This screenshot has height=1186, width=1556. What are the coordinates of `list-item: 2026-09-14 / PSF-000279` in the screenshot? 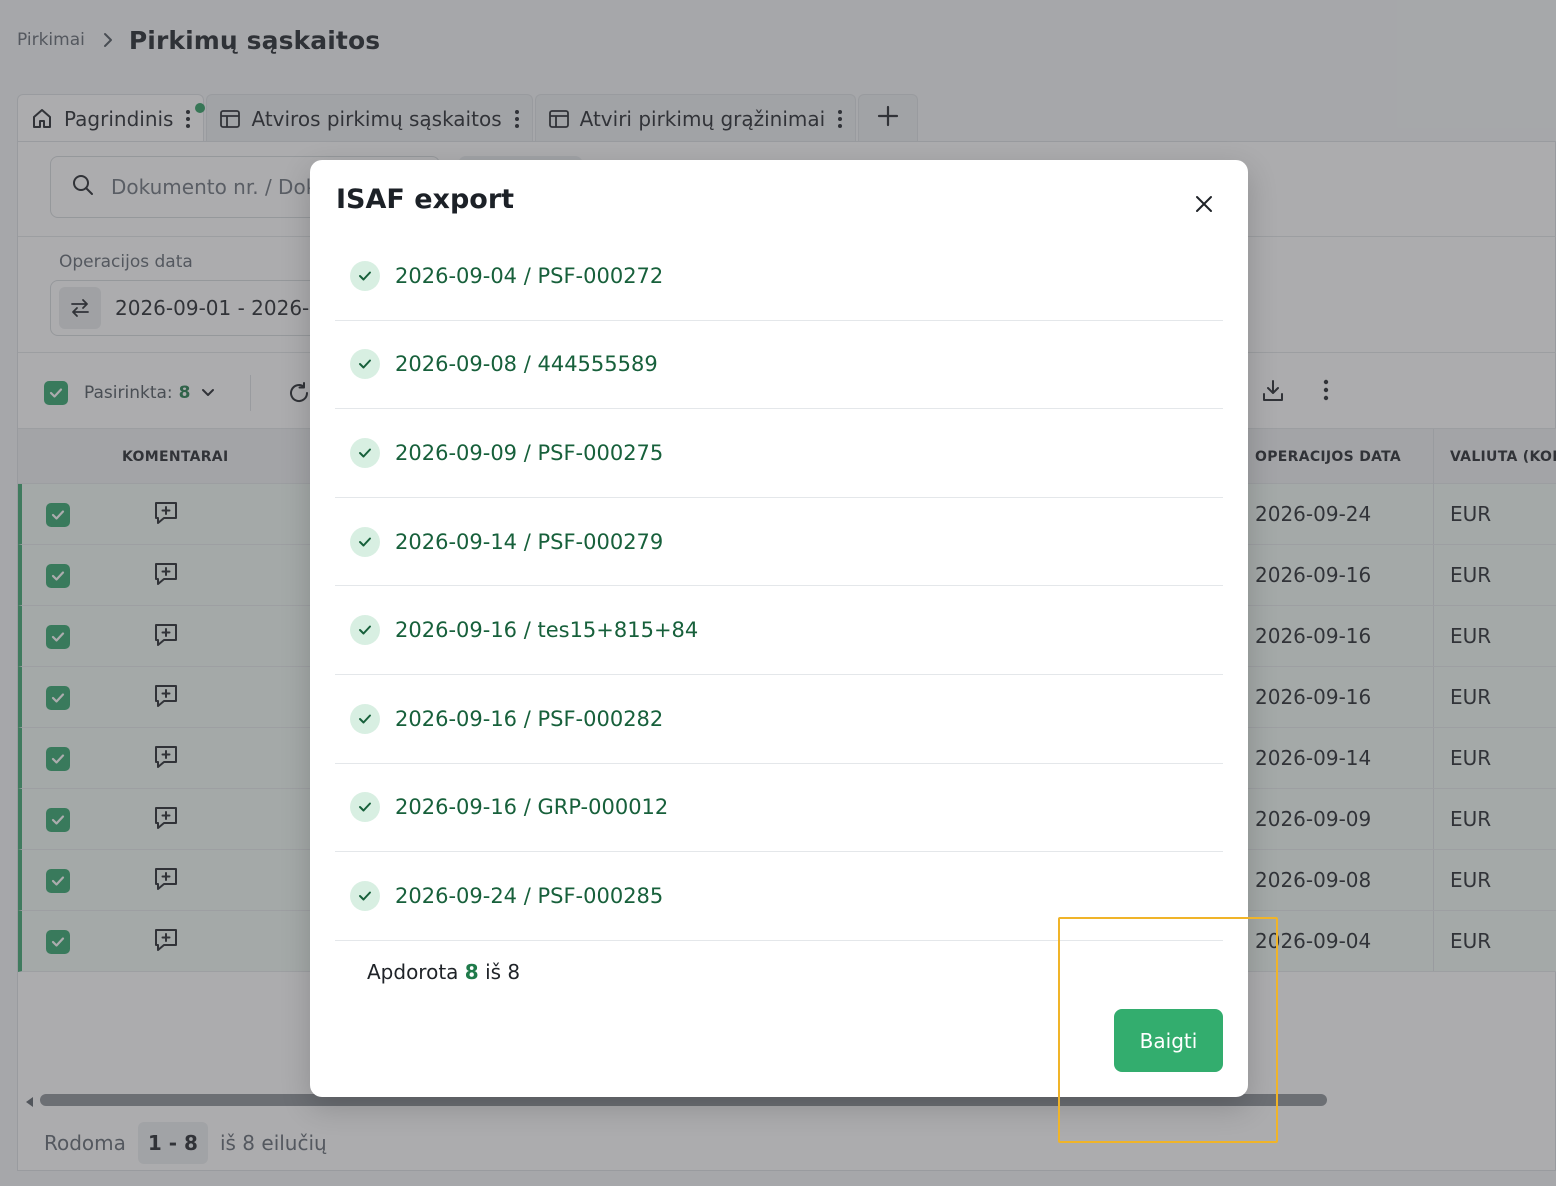 It's located at (779, 542).